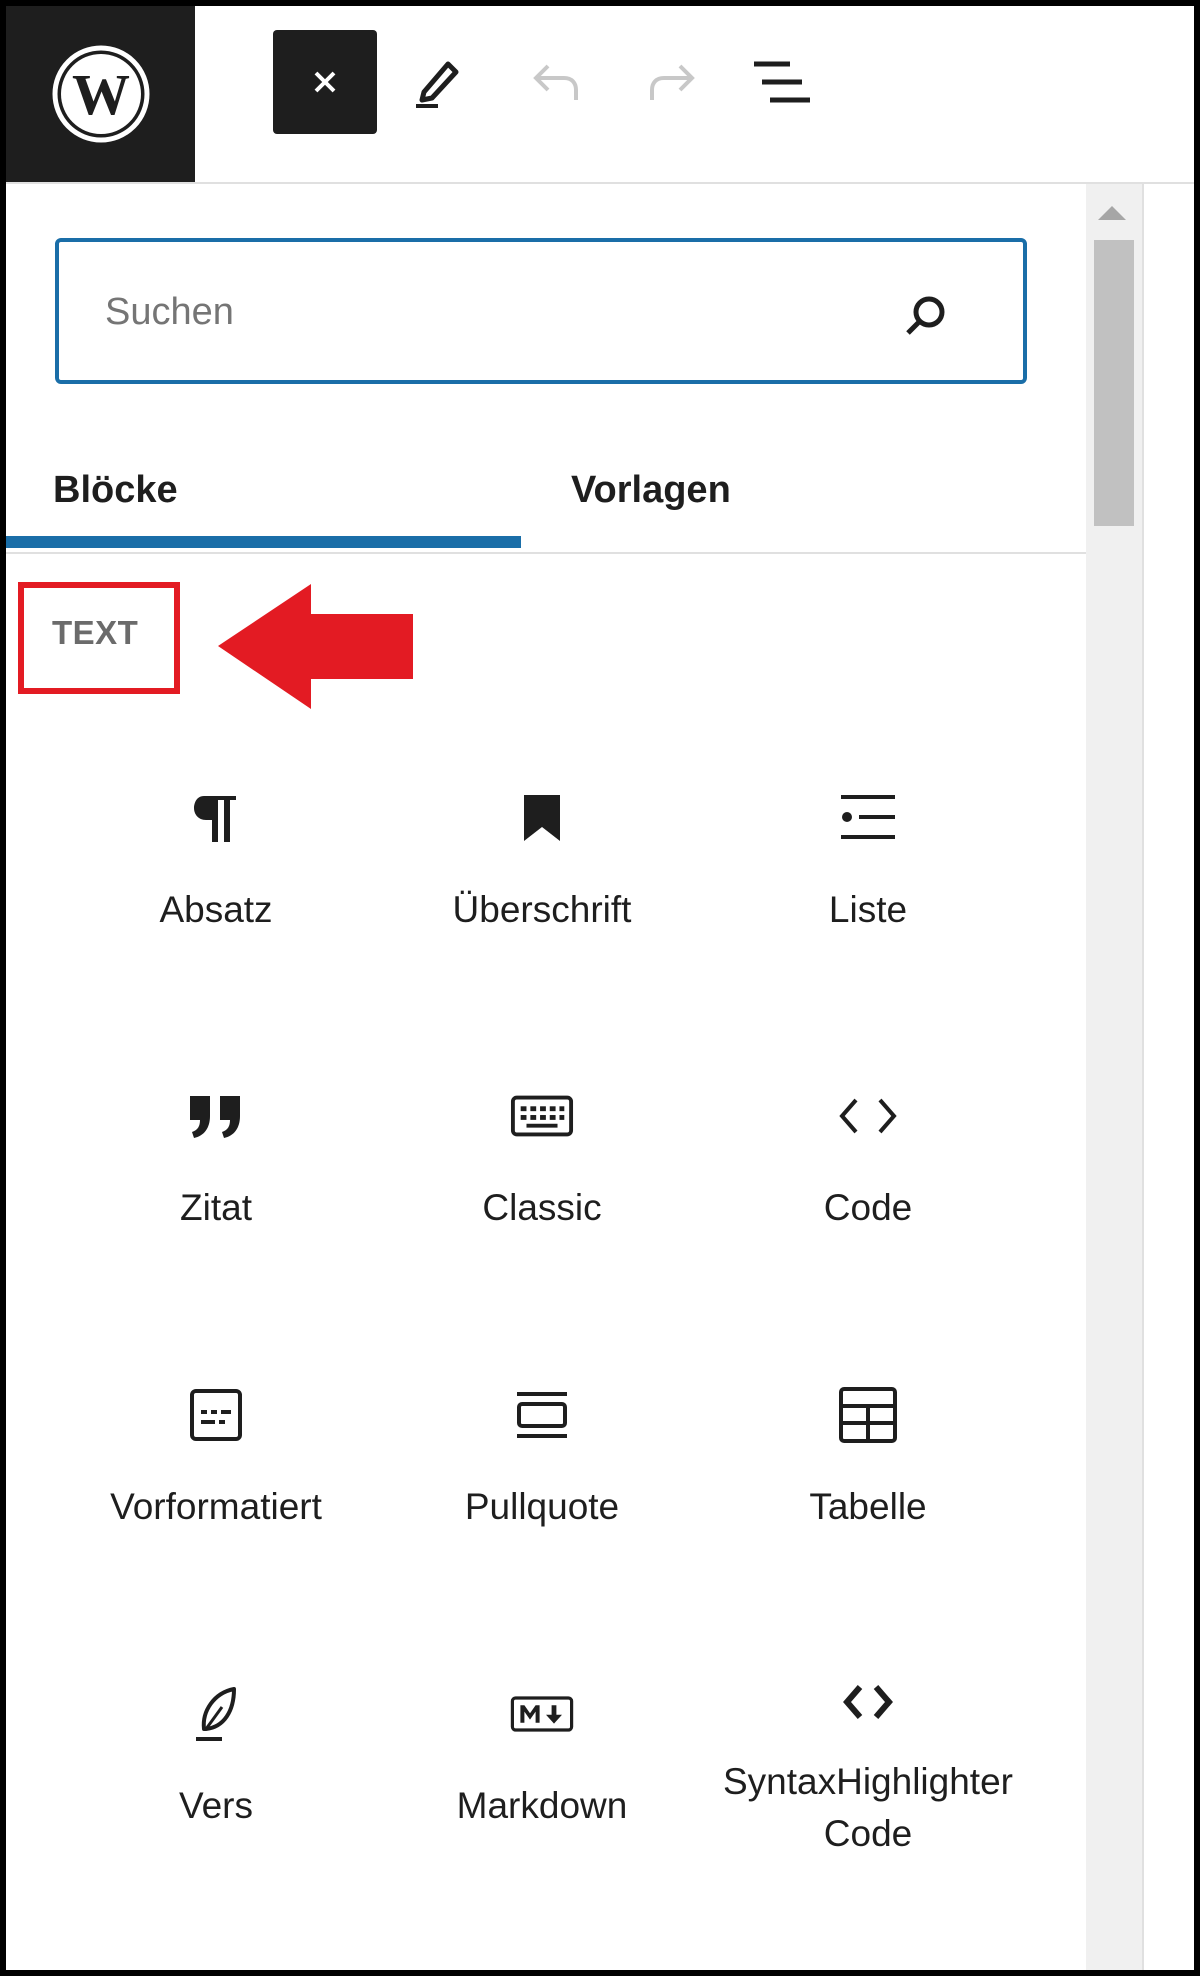 This screenshot has width=1200, height=1976. I want to click on block-label: Pullquote, so click(542, 1506).